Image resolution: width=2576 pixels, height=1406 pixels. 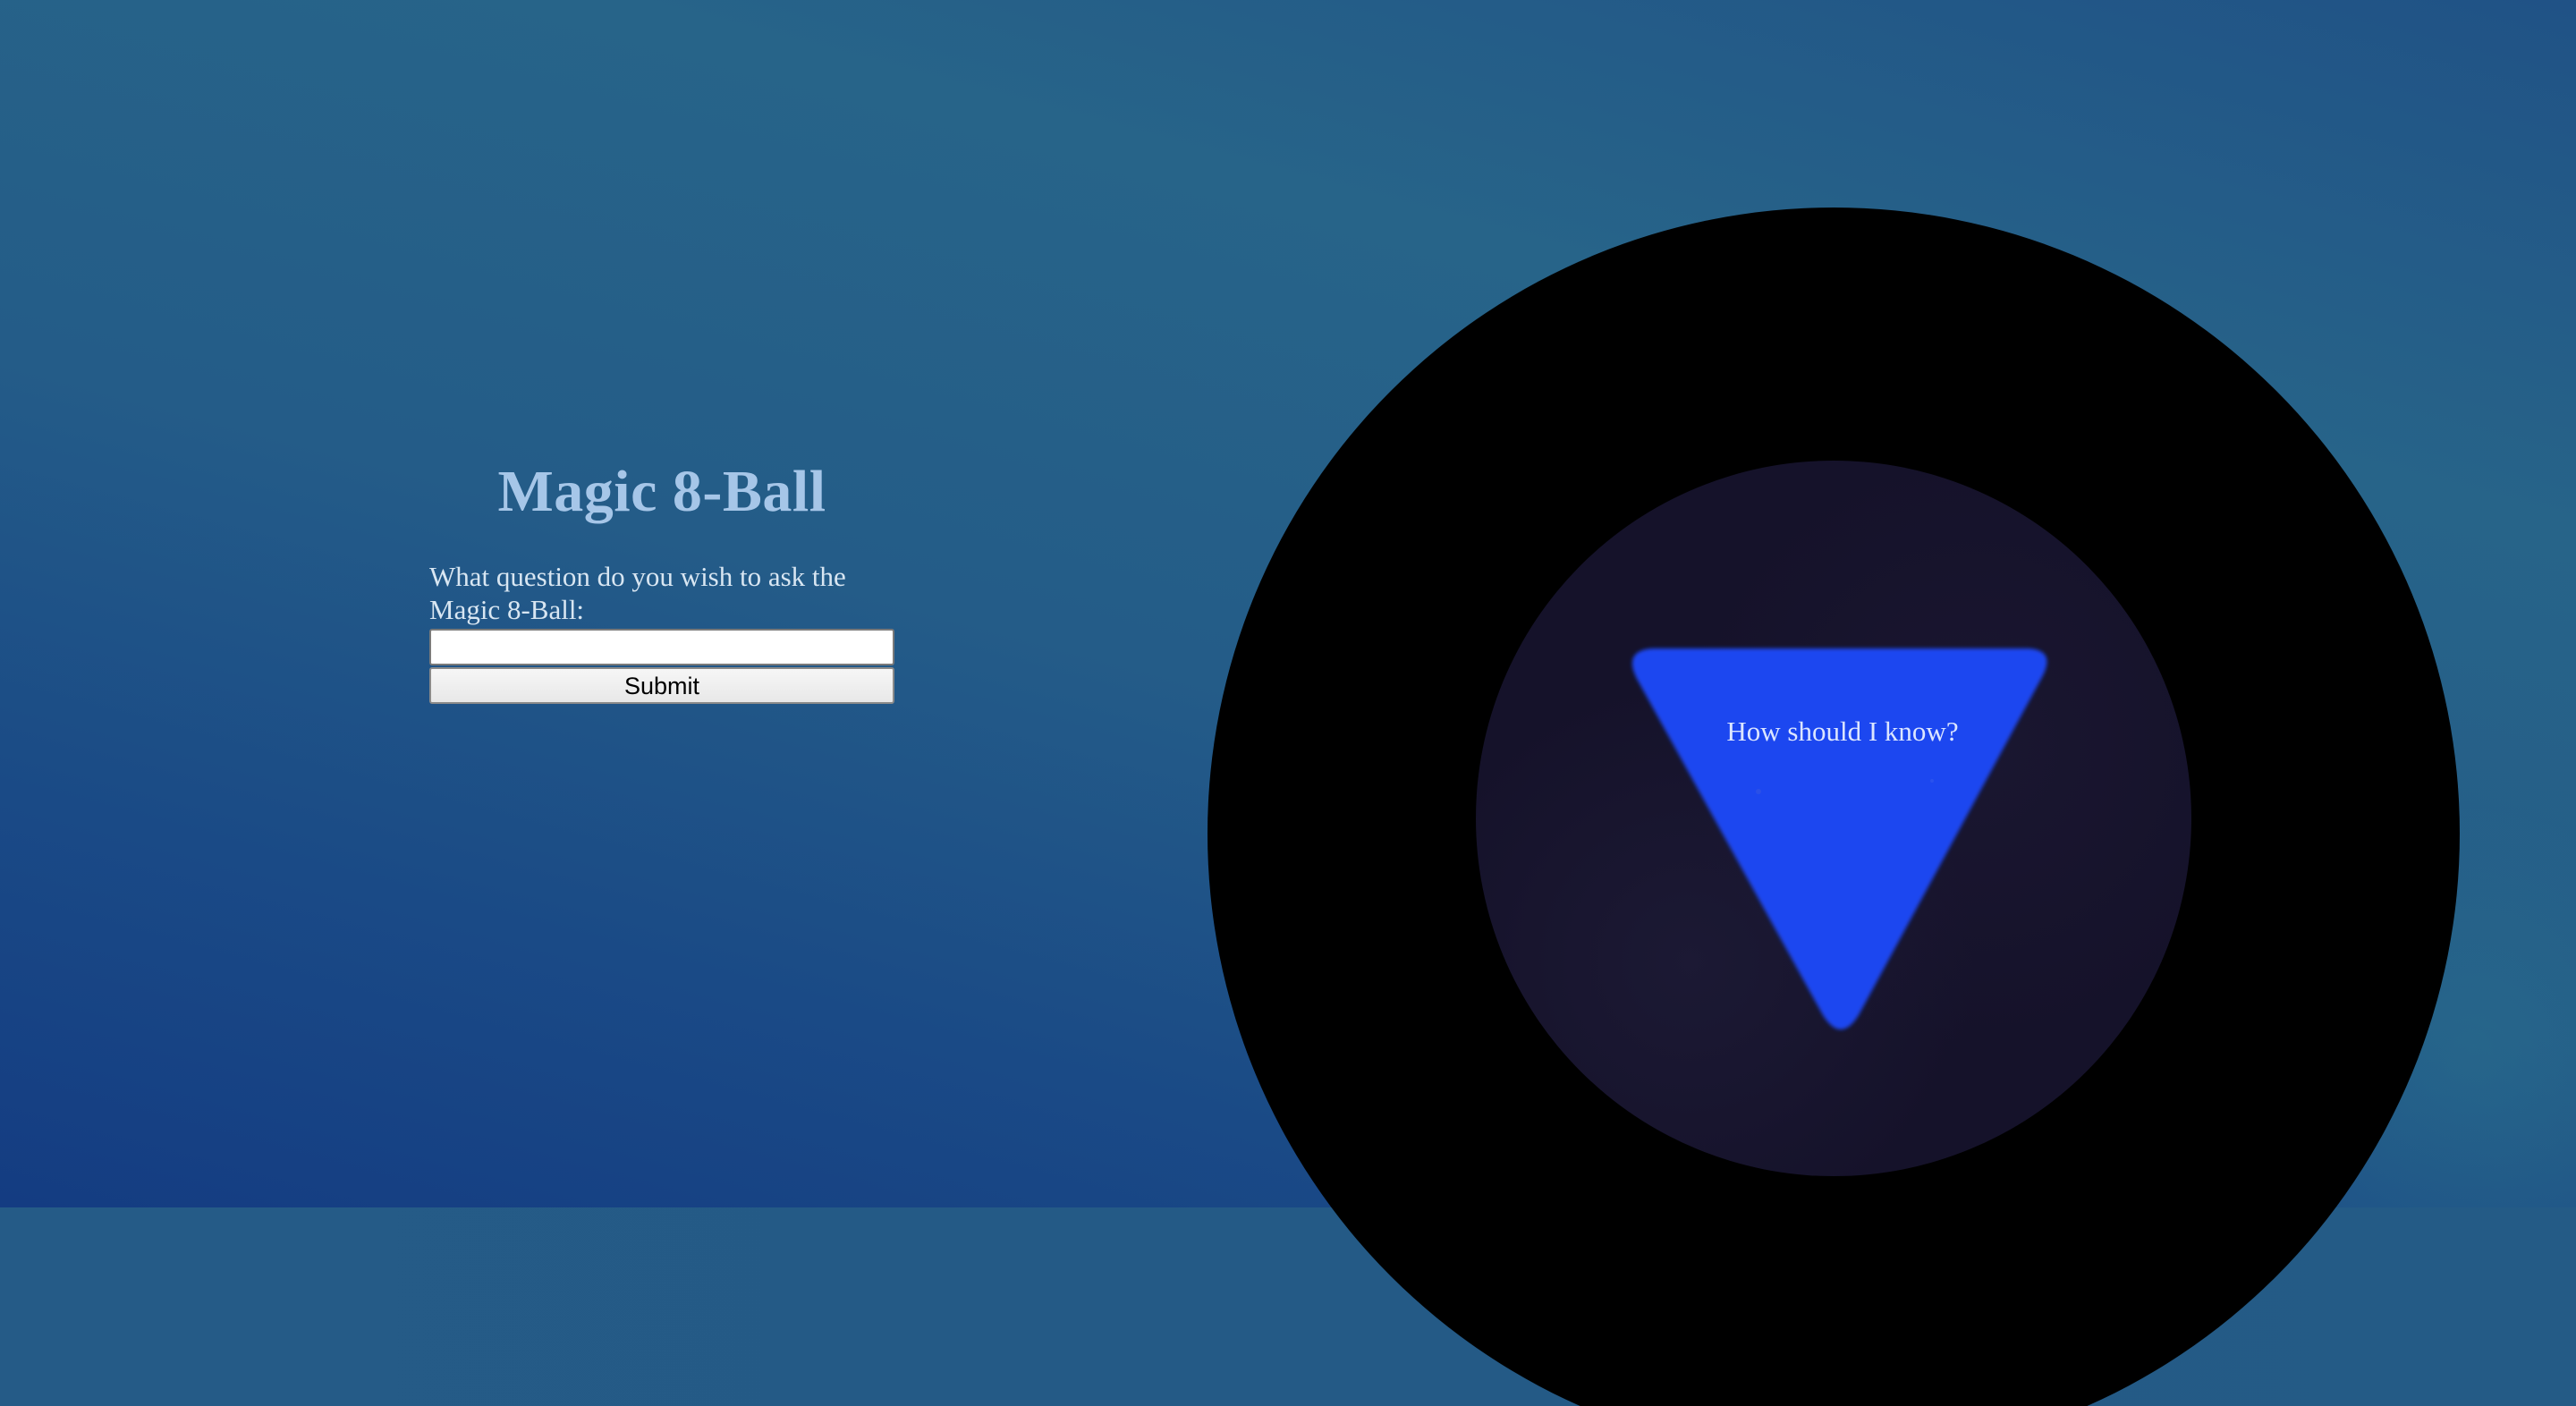 What do you see at coordinates (1839, 838) in the screenshot?
I see `answer-triangle` at bounding box center [1839, 838].